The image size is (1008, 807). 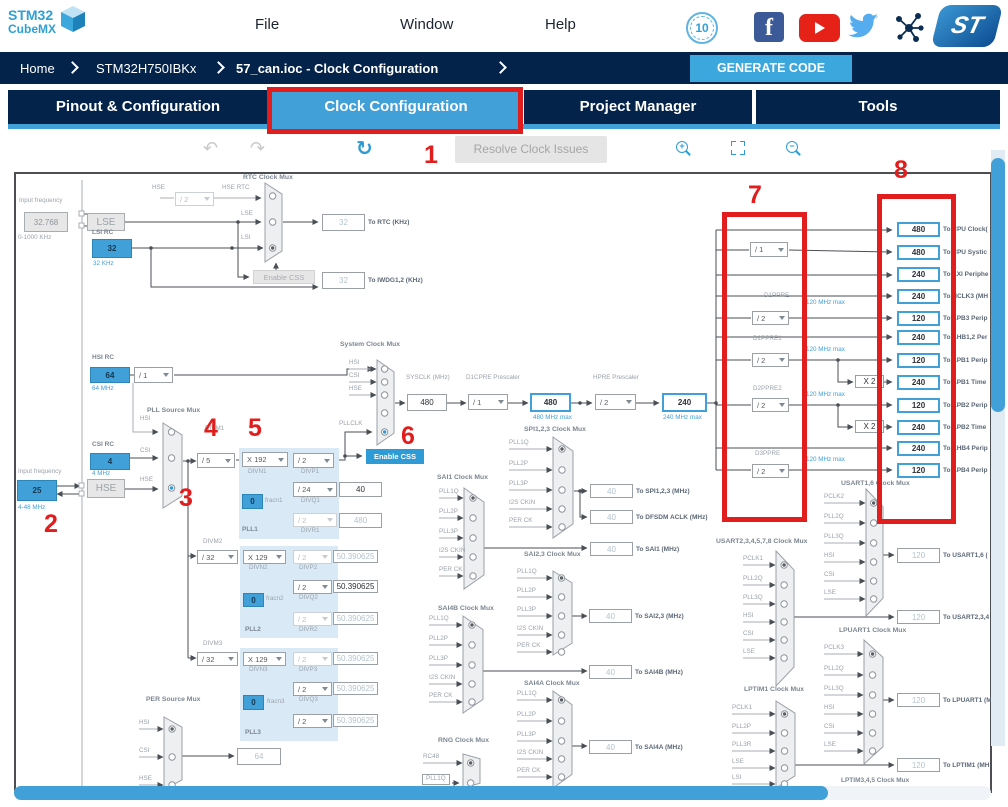 What do you see at coordinates (210, 148) in the screenshot?
I see `undo-button: ↶` at bounding box center [210, 148].